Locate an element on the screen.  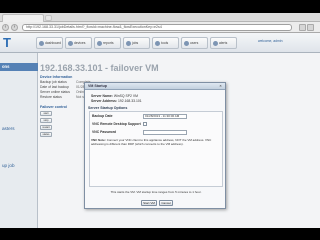
sidebar: ons asters up job is located at coordinates (19, 140).